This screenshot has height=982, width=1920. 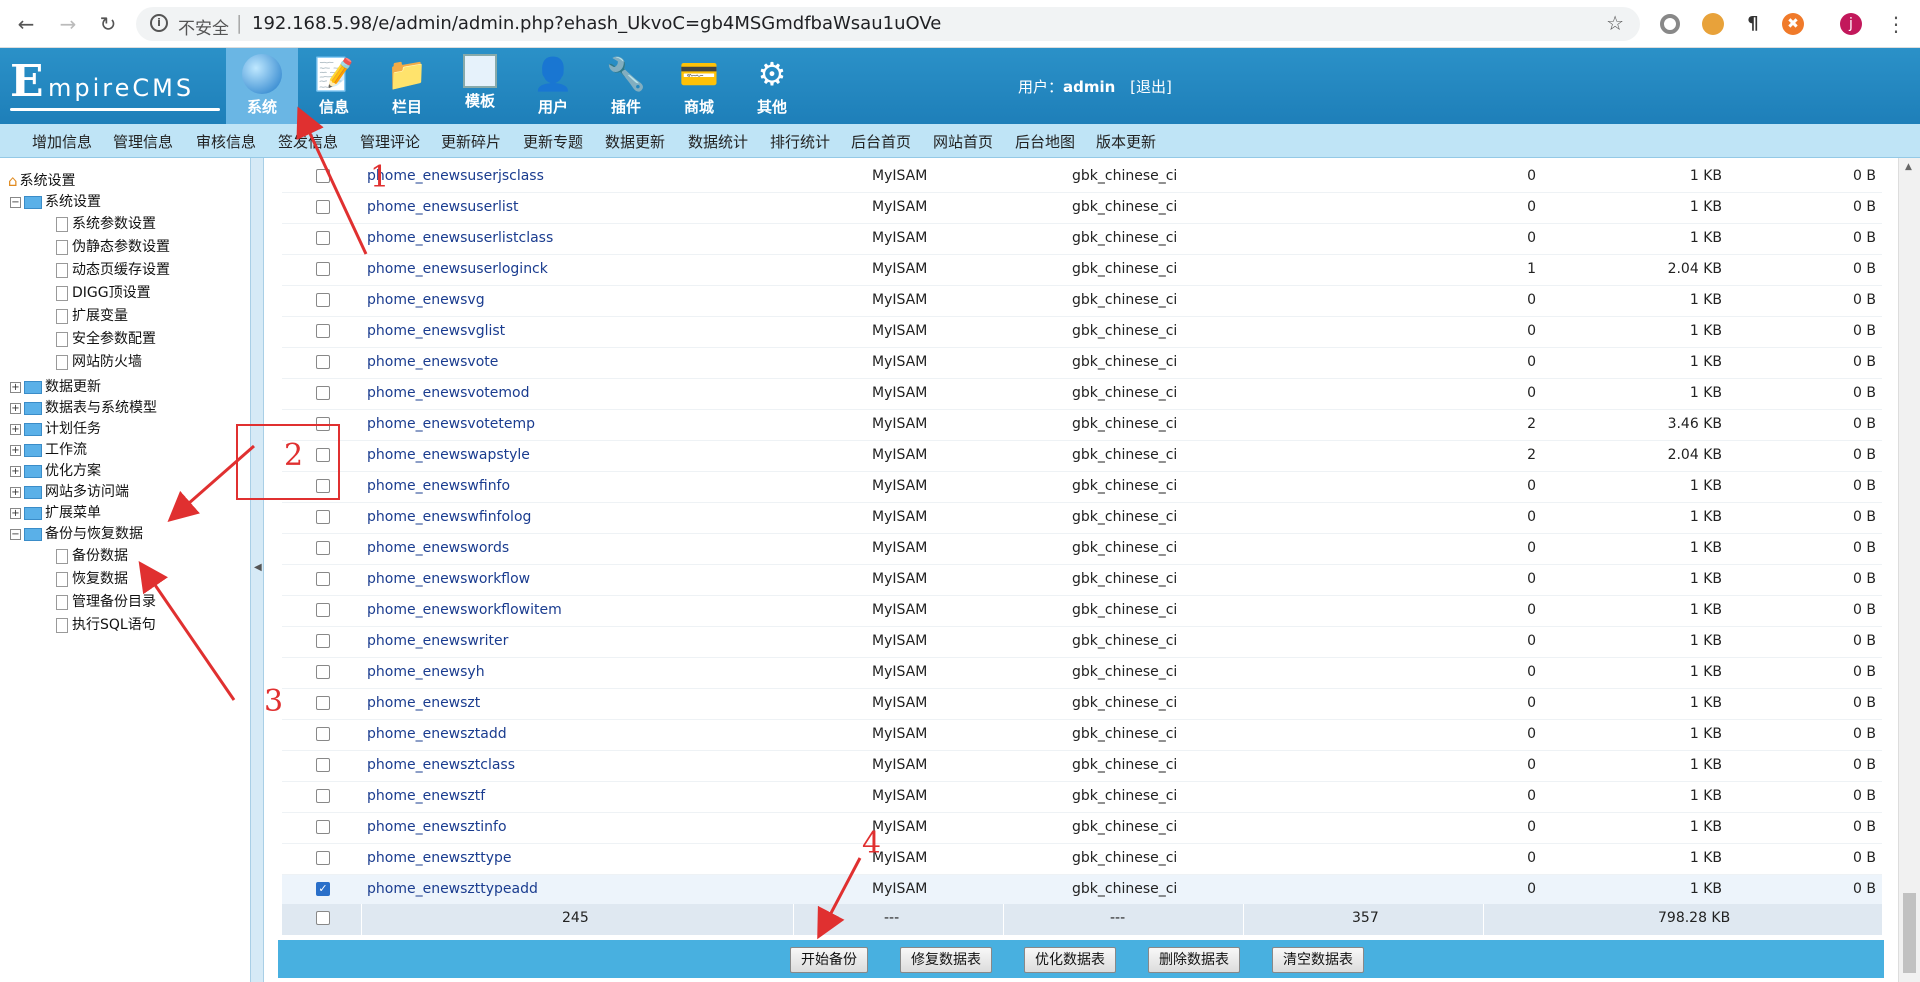 What do you see at coordinates (83, 407) in the screenshot?
I see `tree-group: + 数据表与系统模型` at bounding box center [83, 407].